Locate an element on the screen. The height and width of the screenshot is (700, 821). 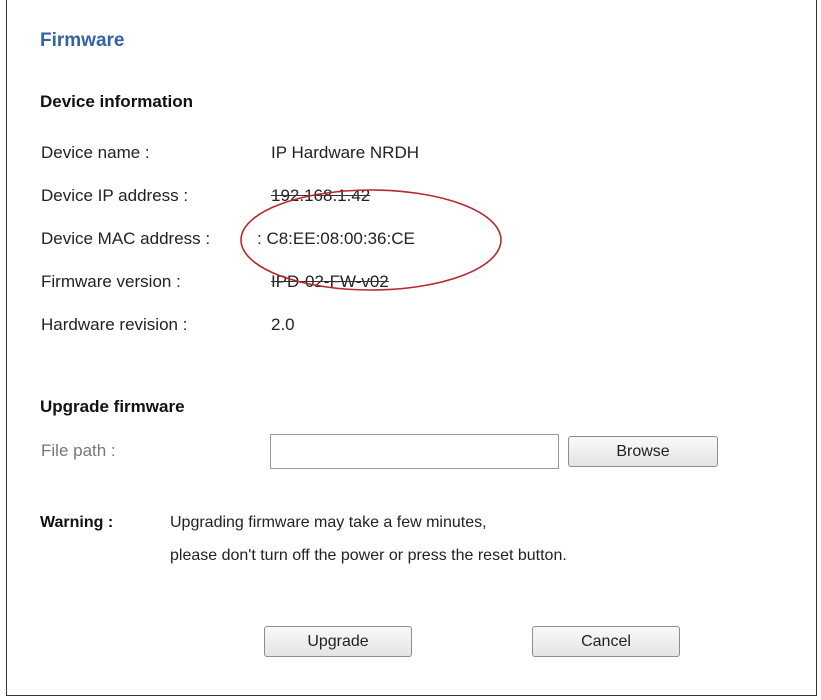
device-ip-value: 192.168.1.42 is located at coordinates (321, 195).